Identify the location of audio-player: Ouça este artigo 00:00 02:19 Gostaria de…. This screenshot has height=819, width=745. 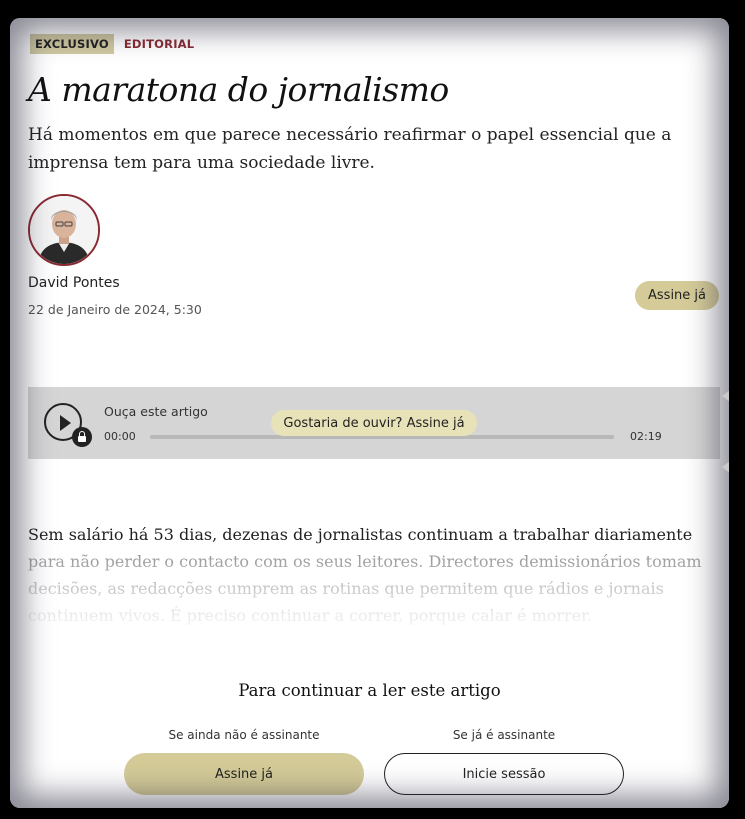
(374, 423).